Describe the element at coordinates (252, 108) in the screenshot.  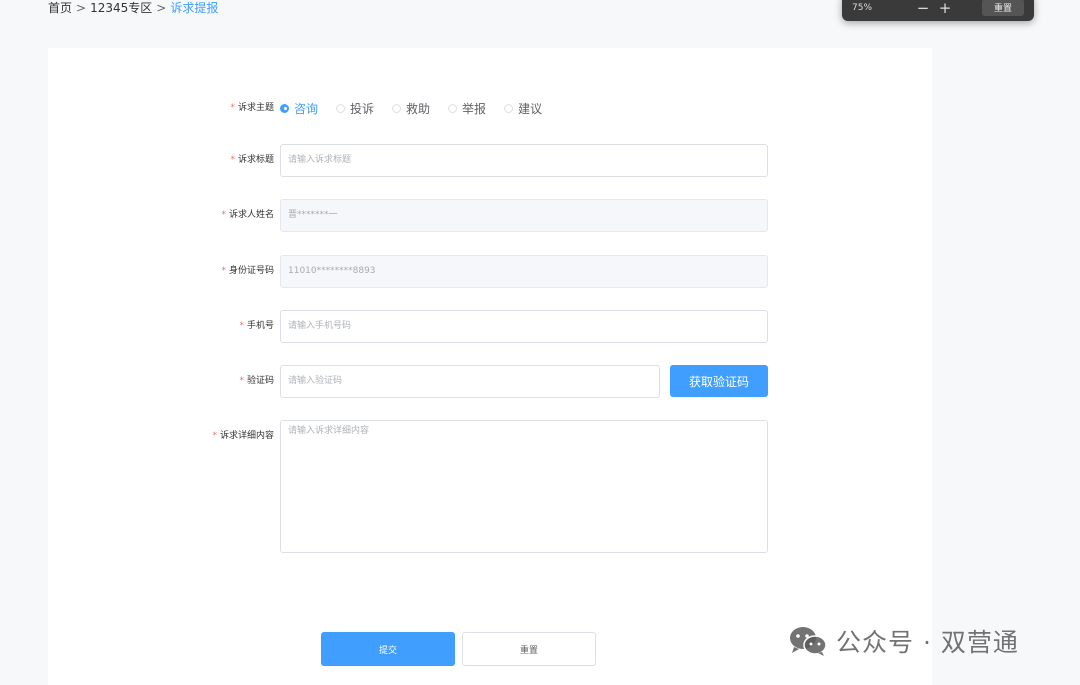
I see `topic-label: * 诉求主题` at that location.